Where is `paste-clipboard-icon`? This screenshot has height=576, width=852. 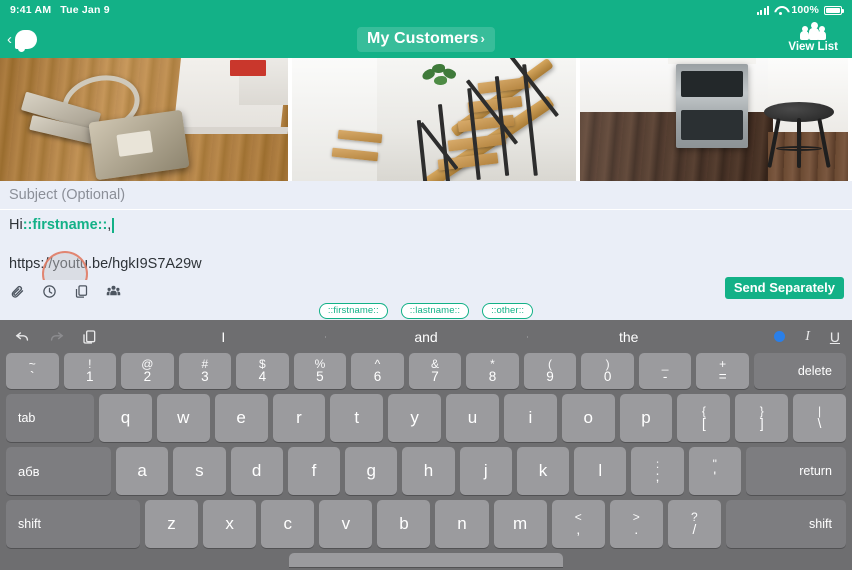
paste-clipboard-icon is located at coordinates (90, 337).